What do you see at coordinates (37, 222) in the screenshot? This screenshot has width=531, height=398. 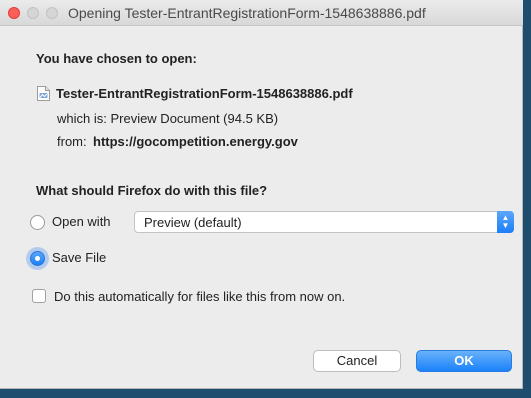 I see `open-with-radio` at bounding box center [37, 222].